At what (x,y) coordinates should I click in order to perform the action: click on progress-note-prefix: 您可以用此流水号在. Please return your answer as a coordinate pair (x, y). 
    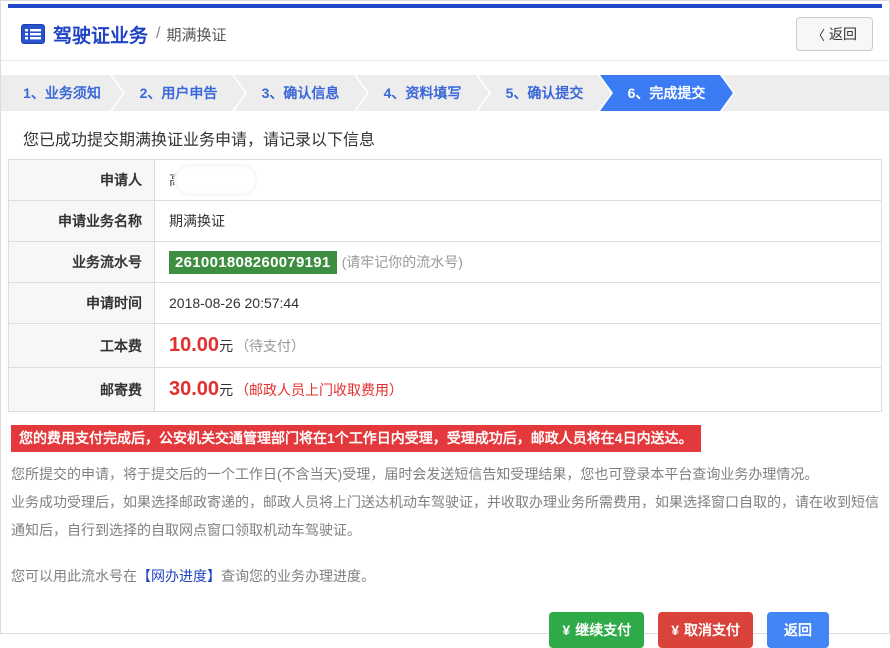
    Looking at the image, I should click on (74, 576).